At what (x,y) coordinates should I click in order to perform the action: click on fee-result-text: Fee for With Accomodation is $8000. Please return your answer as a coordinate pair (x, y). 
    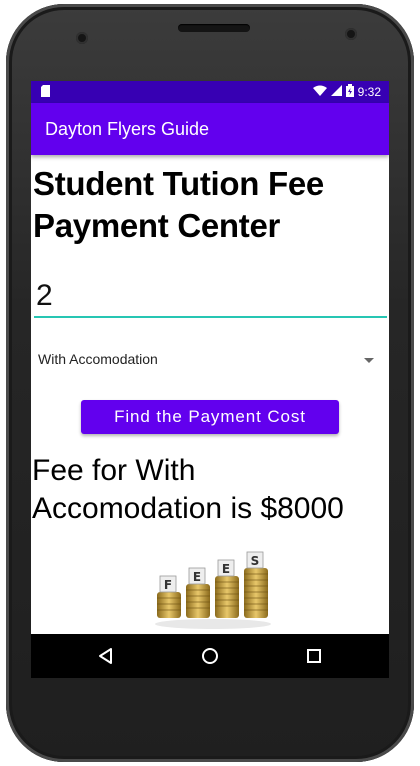
    Looking at the image, I should click on (188, 489).